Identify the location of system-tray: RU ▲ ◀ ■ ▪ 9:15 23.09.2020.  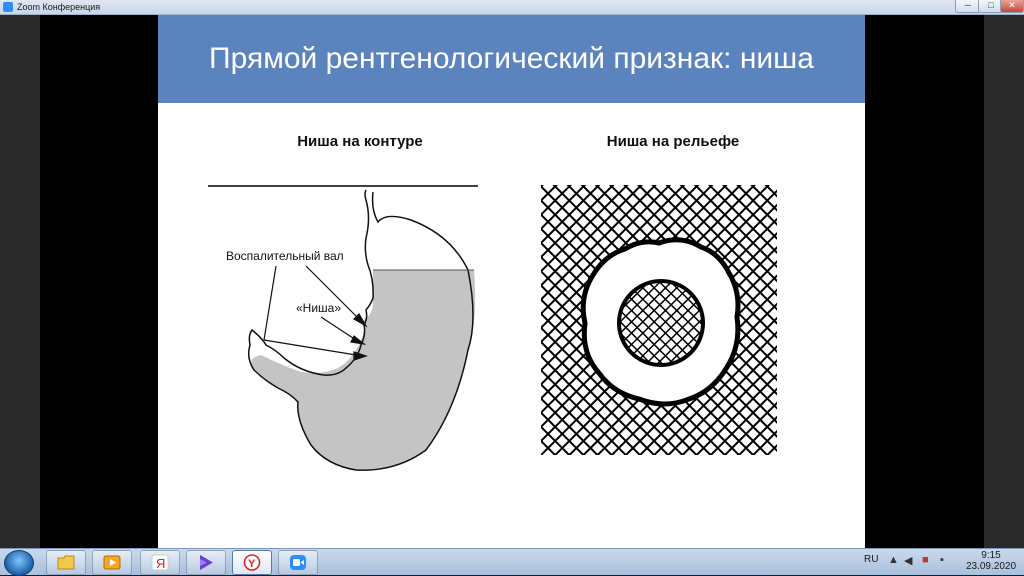
(941, 562).